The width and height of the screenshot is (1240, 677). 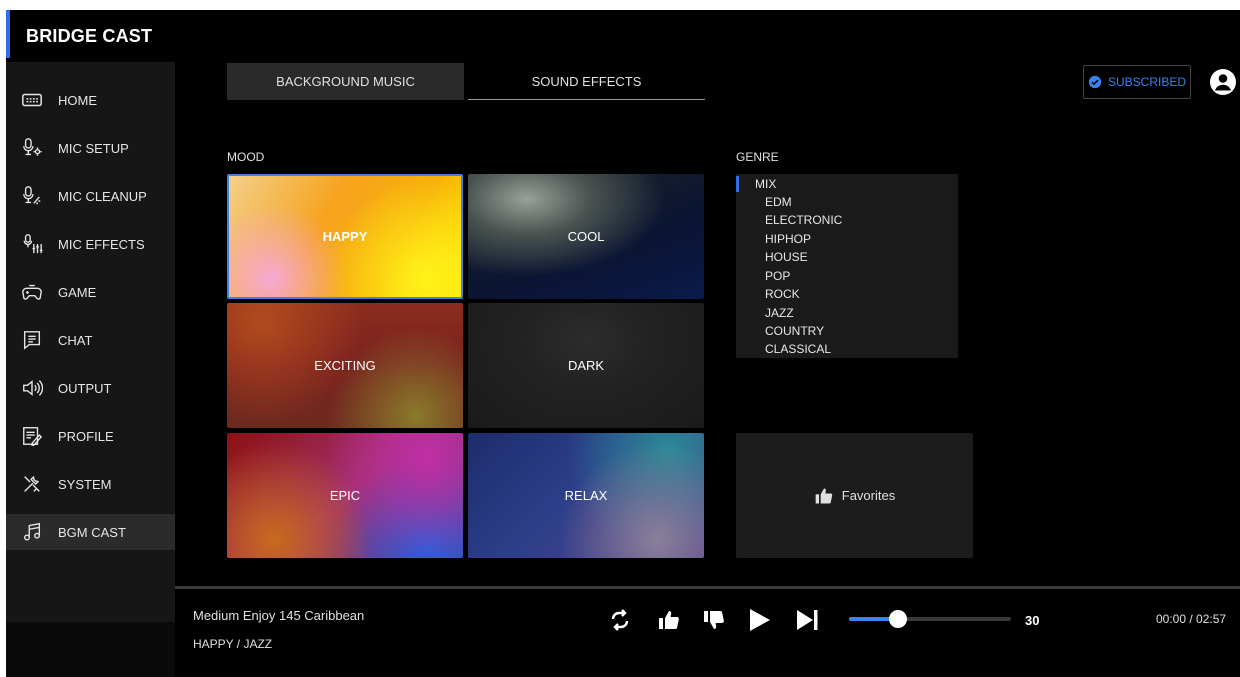 I want to click on tab-sound-effects: SOUND EFFECTS, so click(x=586, y=81).